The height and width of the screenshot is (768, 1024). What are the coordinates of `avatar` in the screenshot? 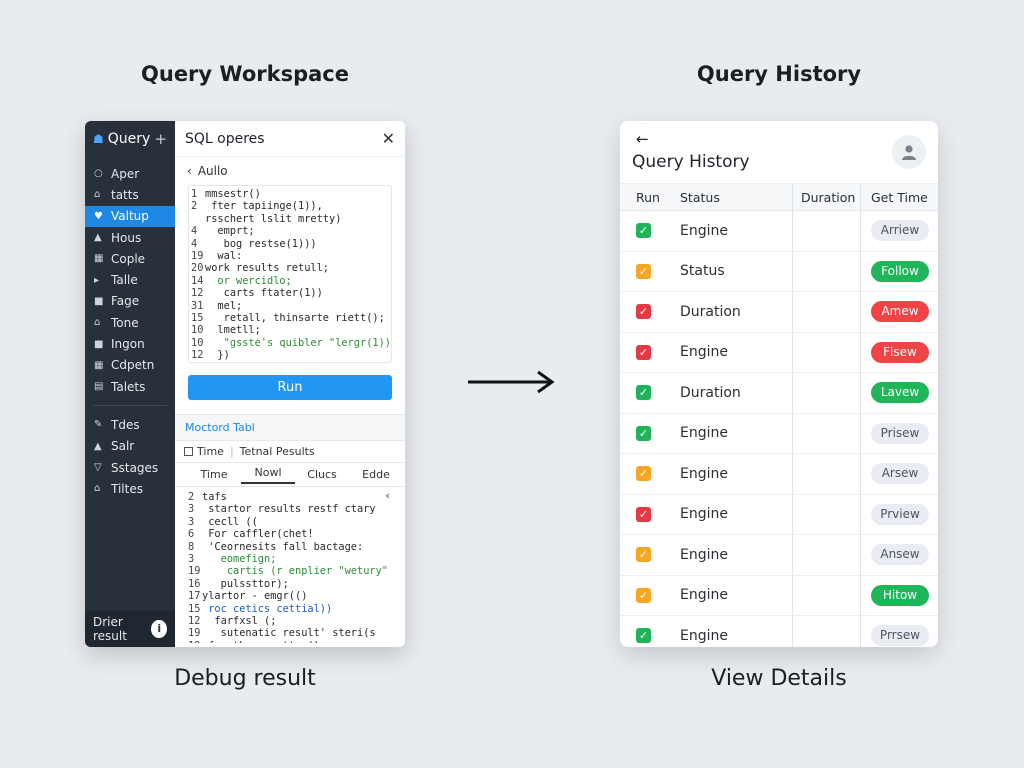 It's located at (909, 152).